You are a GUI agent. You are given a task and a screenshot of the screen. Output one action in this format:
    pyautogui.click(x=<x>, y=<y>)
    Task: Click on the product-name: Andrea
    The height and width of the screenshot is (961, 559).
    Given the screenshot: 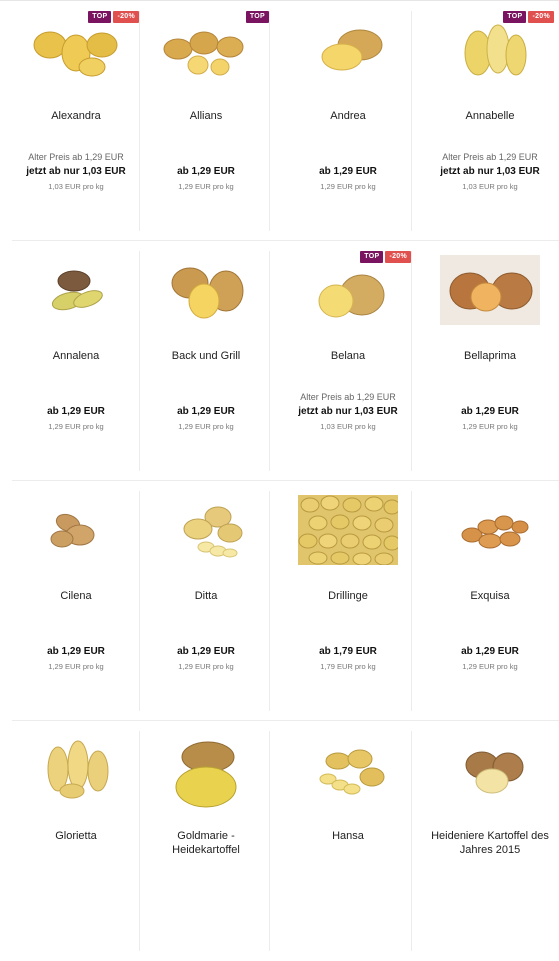 What is the action you would take?
    pyautogui.click(x=348, y=116)
    